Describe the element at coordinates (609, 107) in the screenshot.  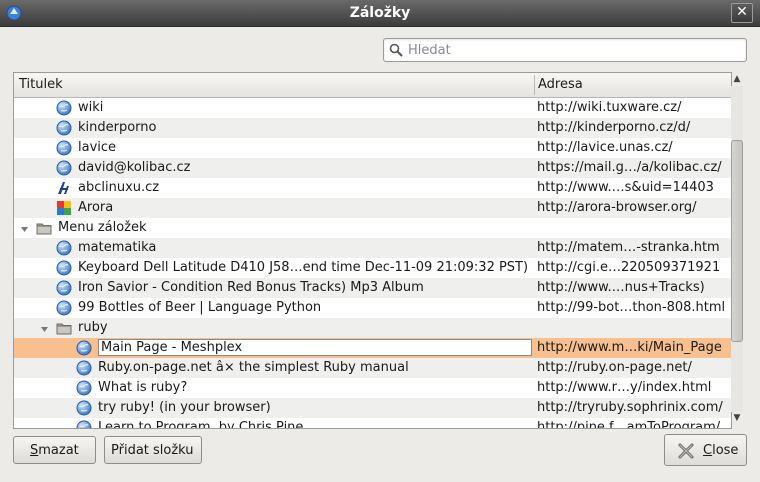
I see `bookmark-url: http://wiki.tuxware.cz/` at that location.